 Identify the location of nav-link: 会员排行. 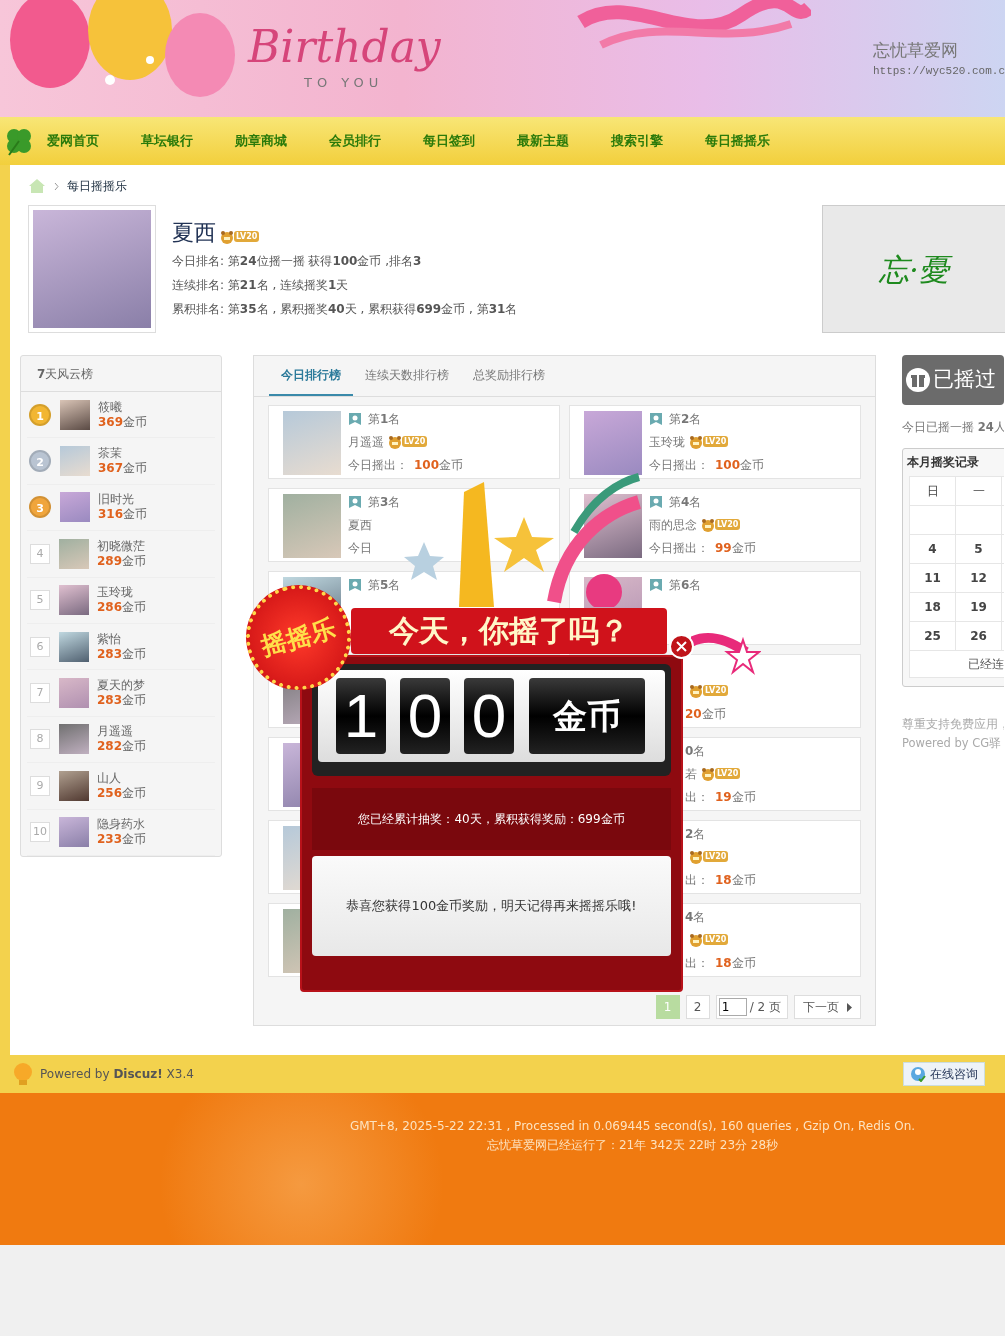
(376, 141).